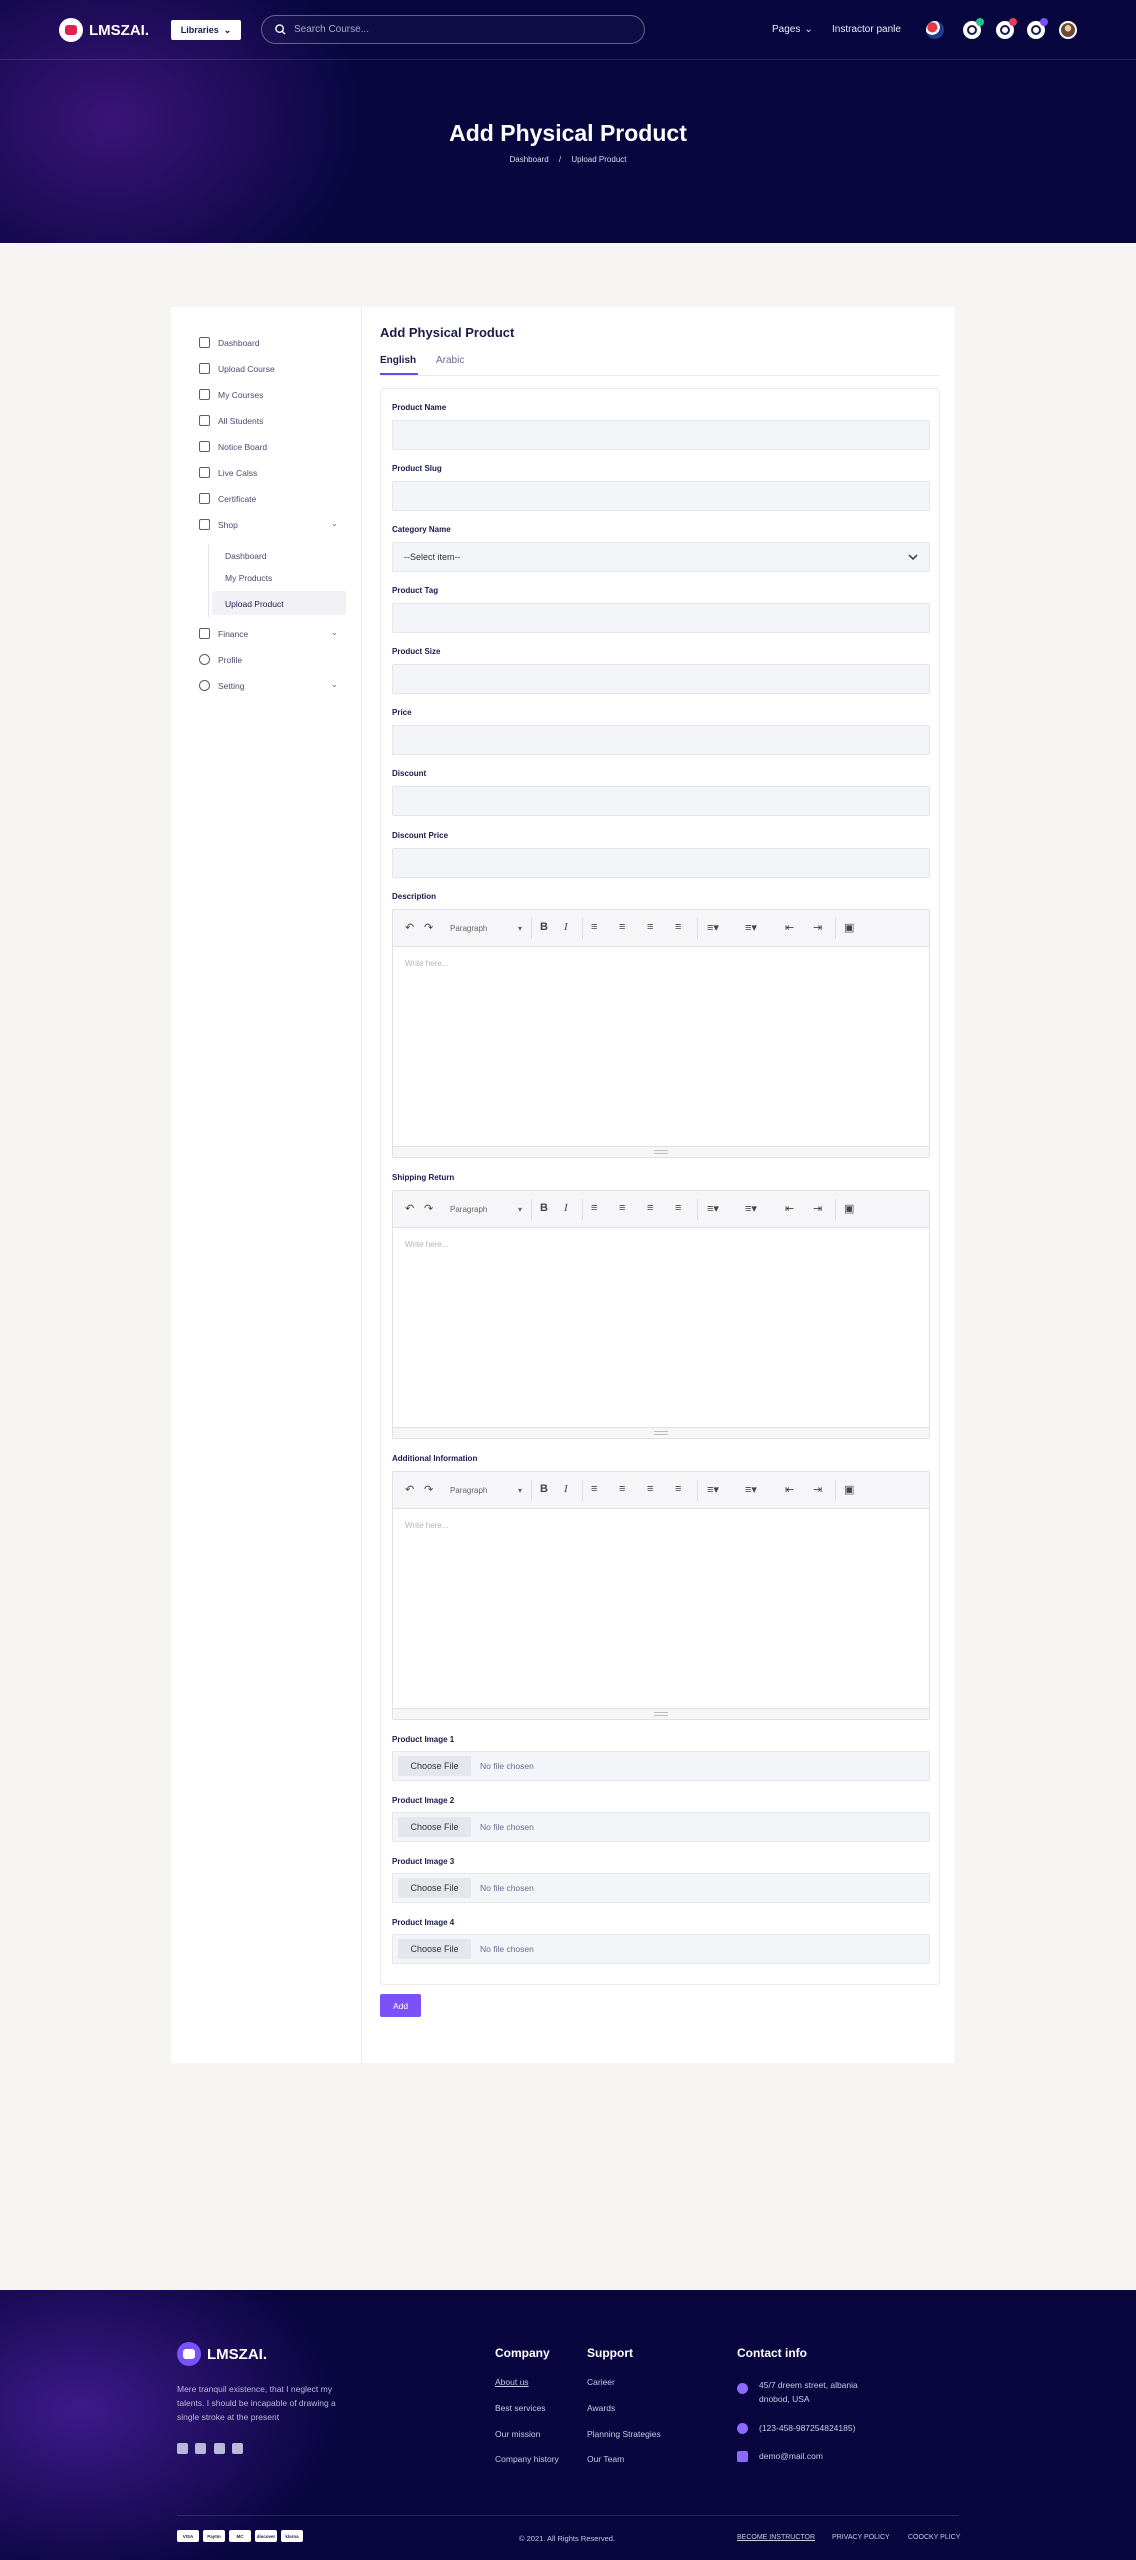 This screenshot has width=1136, height=2560. What do you see at coordinates (206, 30) in the screenshot?
I see `libraries-dropdown: Libraries ⌄` at bounding box center [206, 30].